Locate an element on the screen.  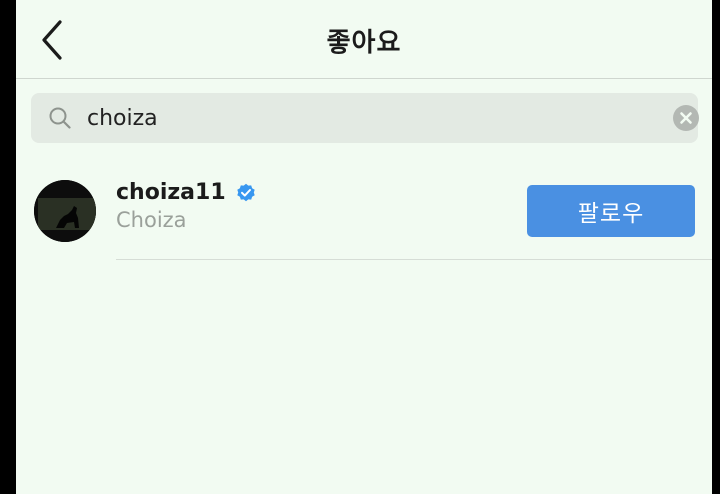
username: choiza11 is located at coordinates (186, 192).